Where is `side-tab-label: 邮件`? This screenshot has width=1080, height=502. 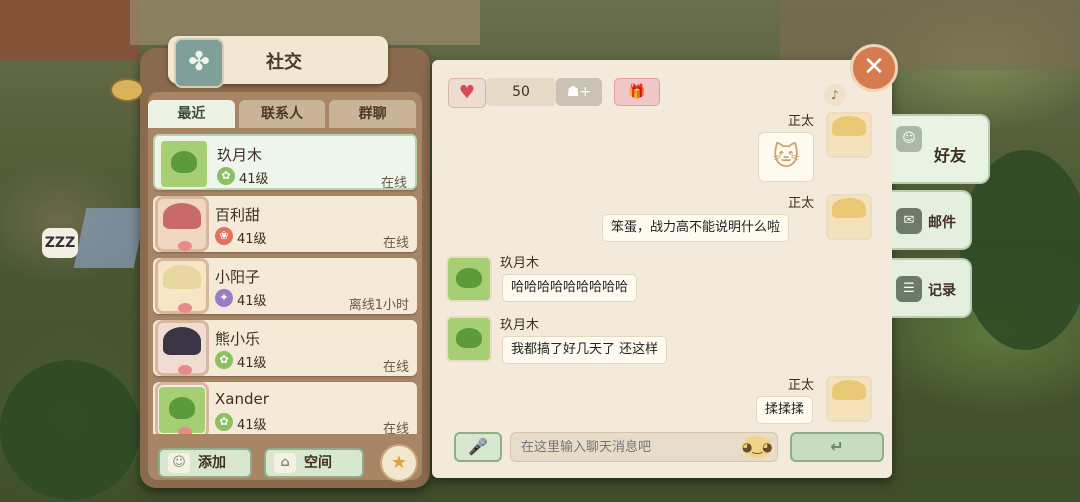
side-tab-label: 邮件 is located at coordinates (942, 223).